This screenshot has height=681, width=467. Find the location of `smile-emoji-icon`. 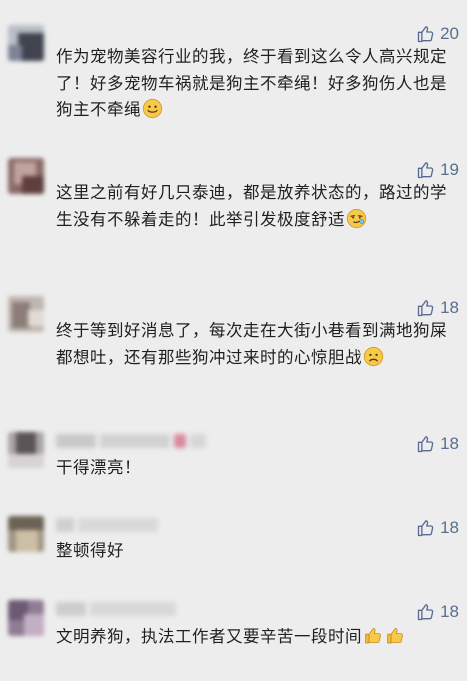

smile-emoji-icon is located at coordinates (152, 108).